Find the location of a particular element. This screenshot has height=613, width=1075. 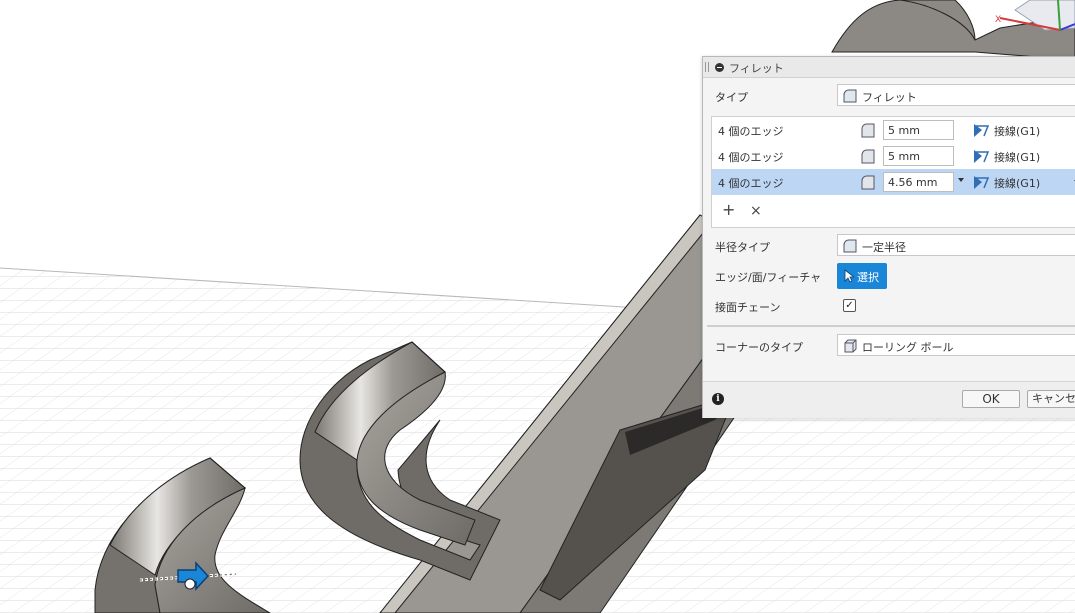

rolling-ball-icon is located at coordinates (850, 346).